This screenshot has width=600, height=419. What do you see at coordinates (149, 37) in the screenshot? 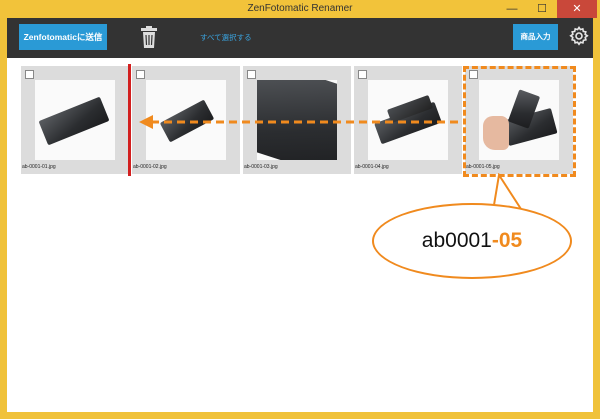
I see `trash-icon` at bounding box center [149, 37].